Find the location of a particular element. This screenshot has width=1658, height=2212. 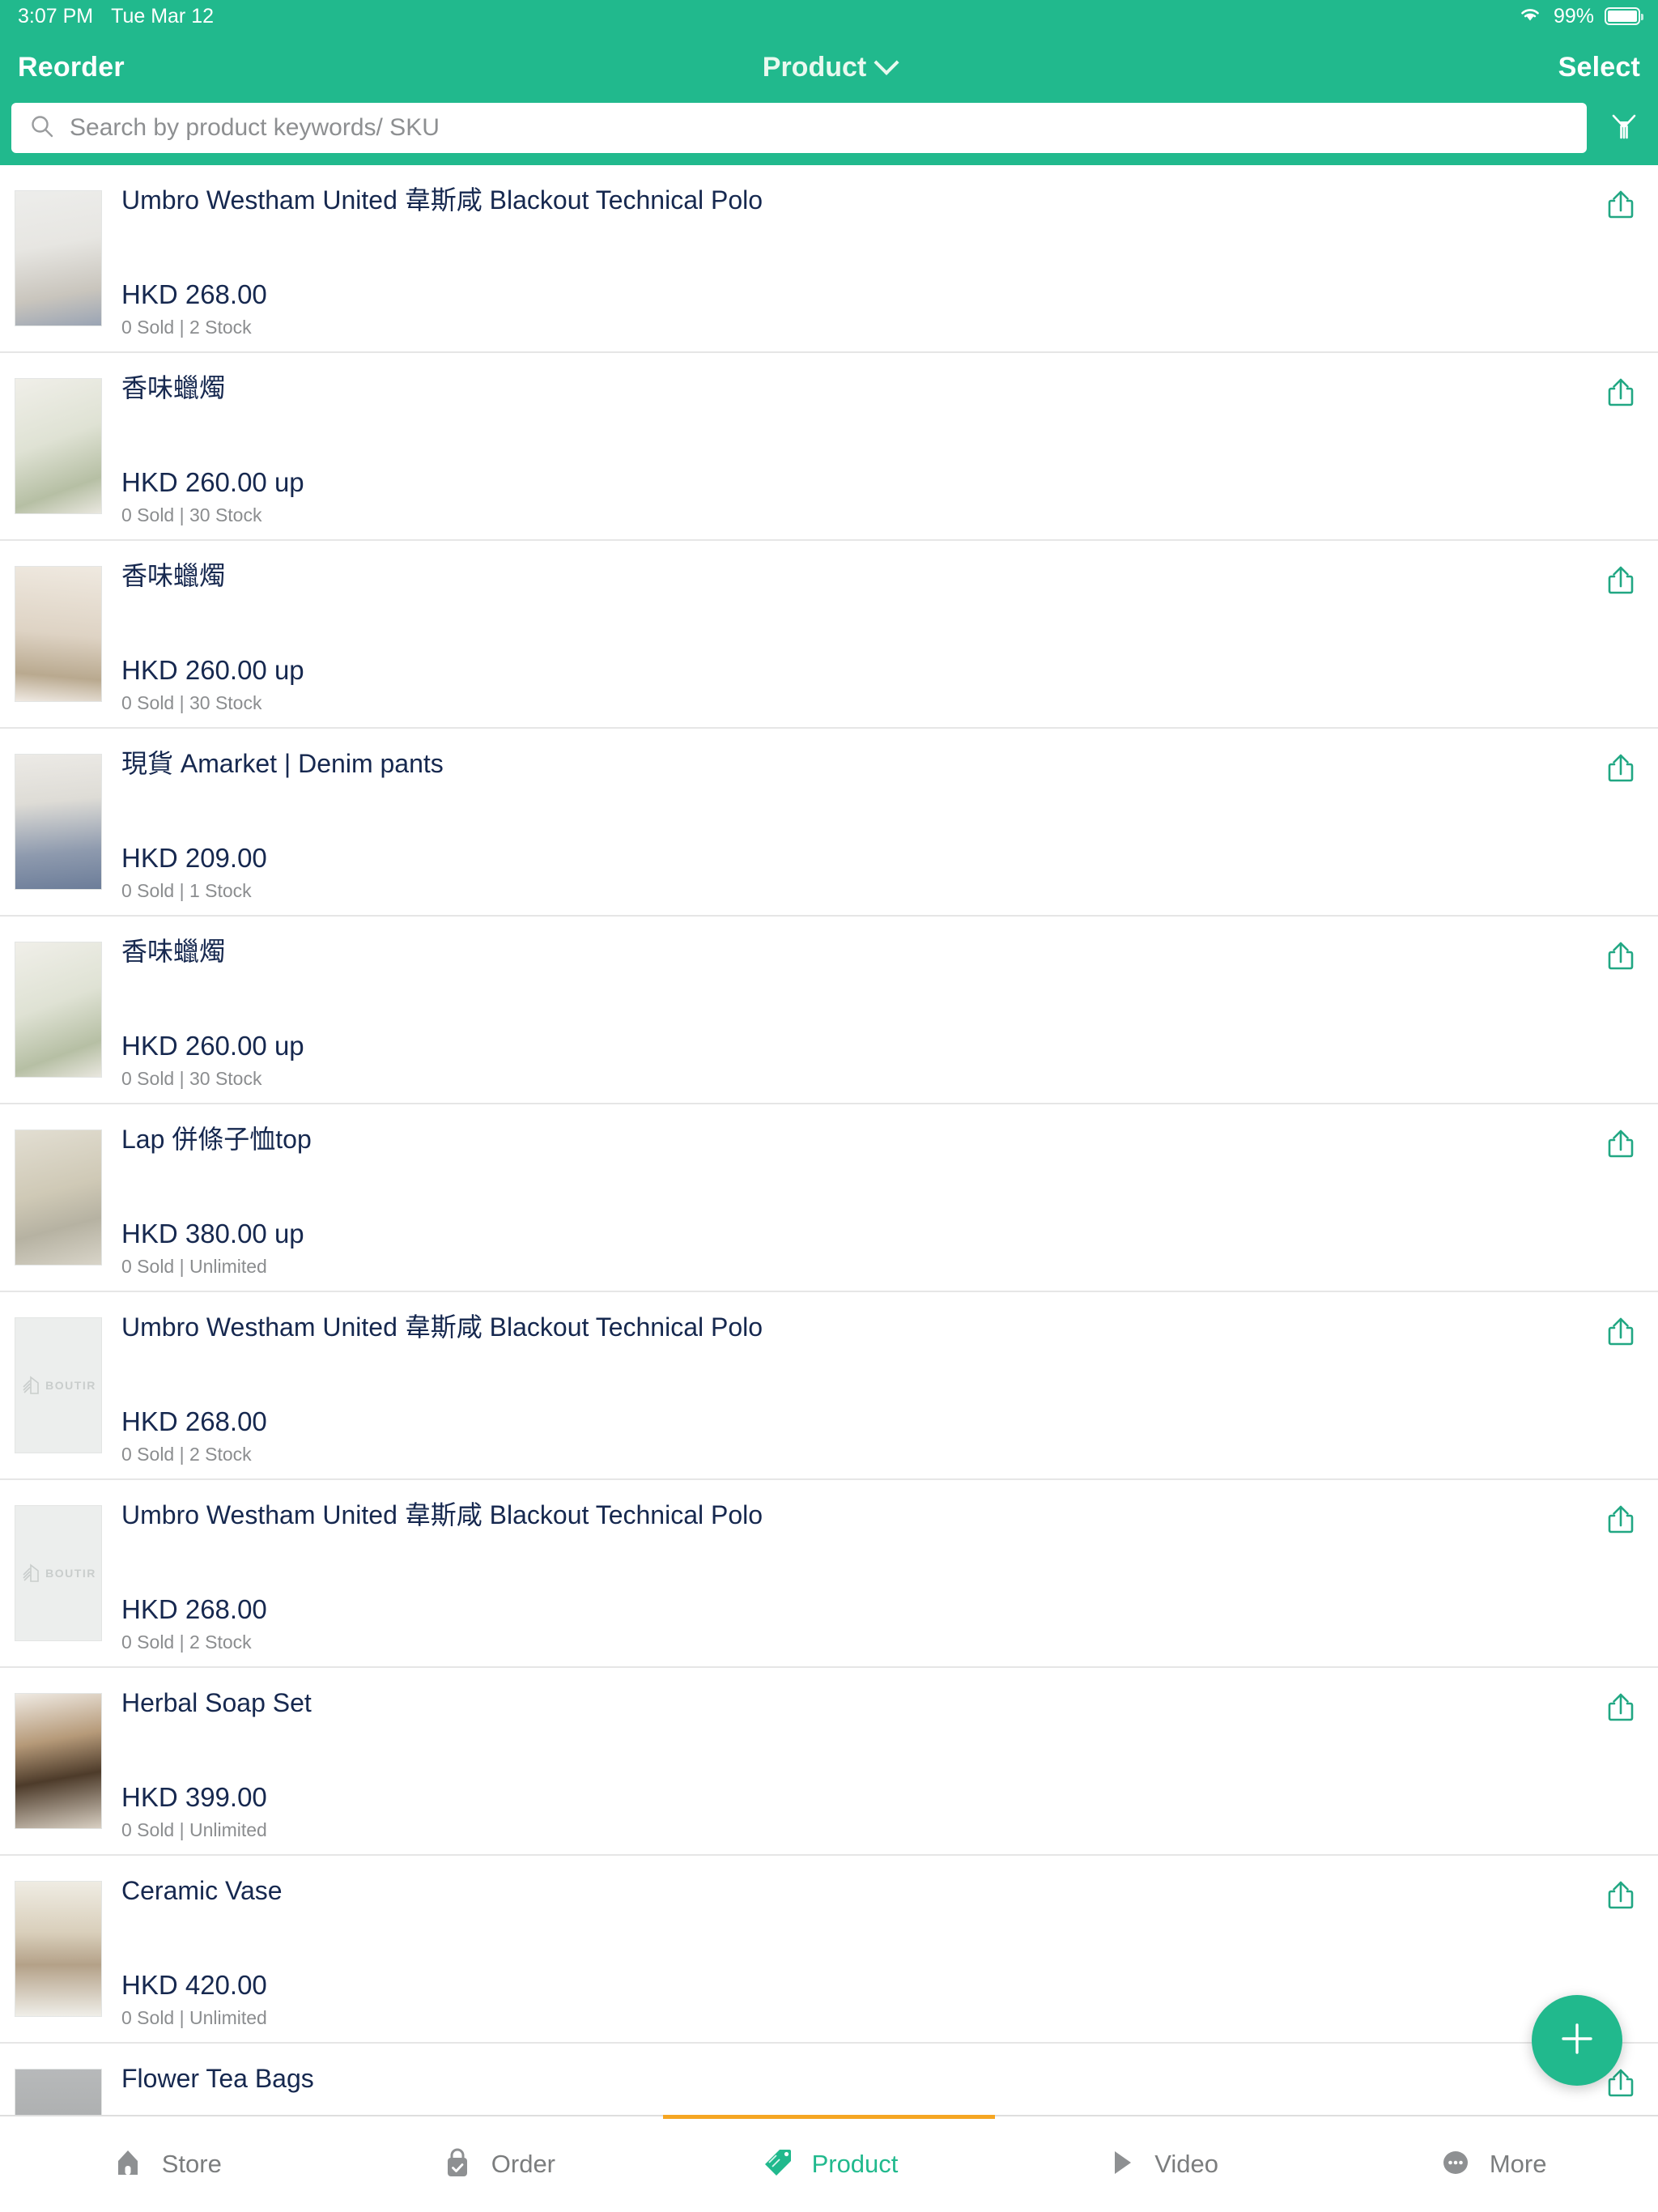

active-tab-indicator is located at coordinates (829, 2117).